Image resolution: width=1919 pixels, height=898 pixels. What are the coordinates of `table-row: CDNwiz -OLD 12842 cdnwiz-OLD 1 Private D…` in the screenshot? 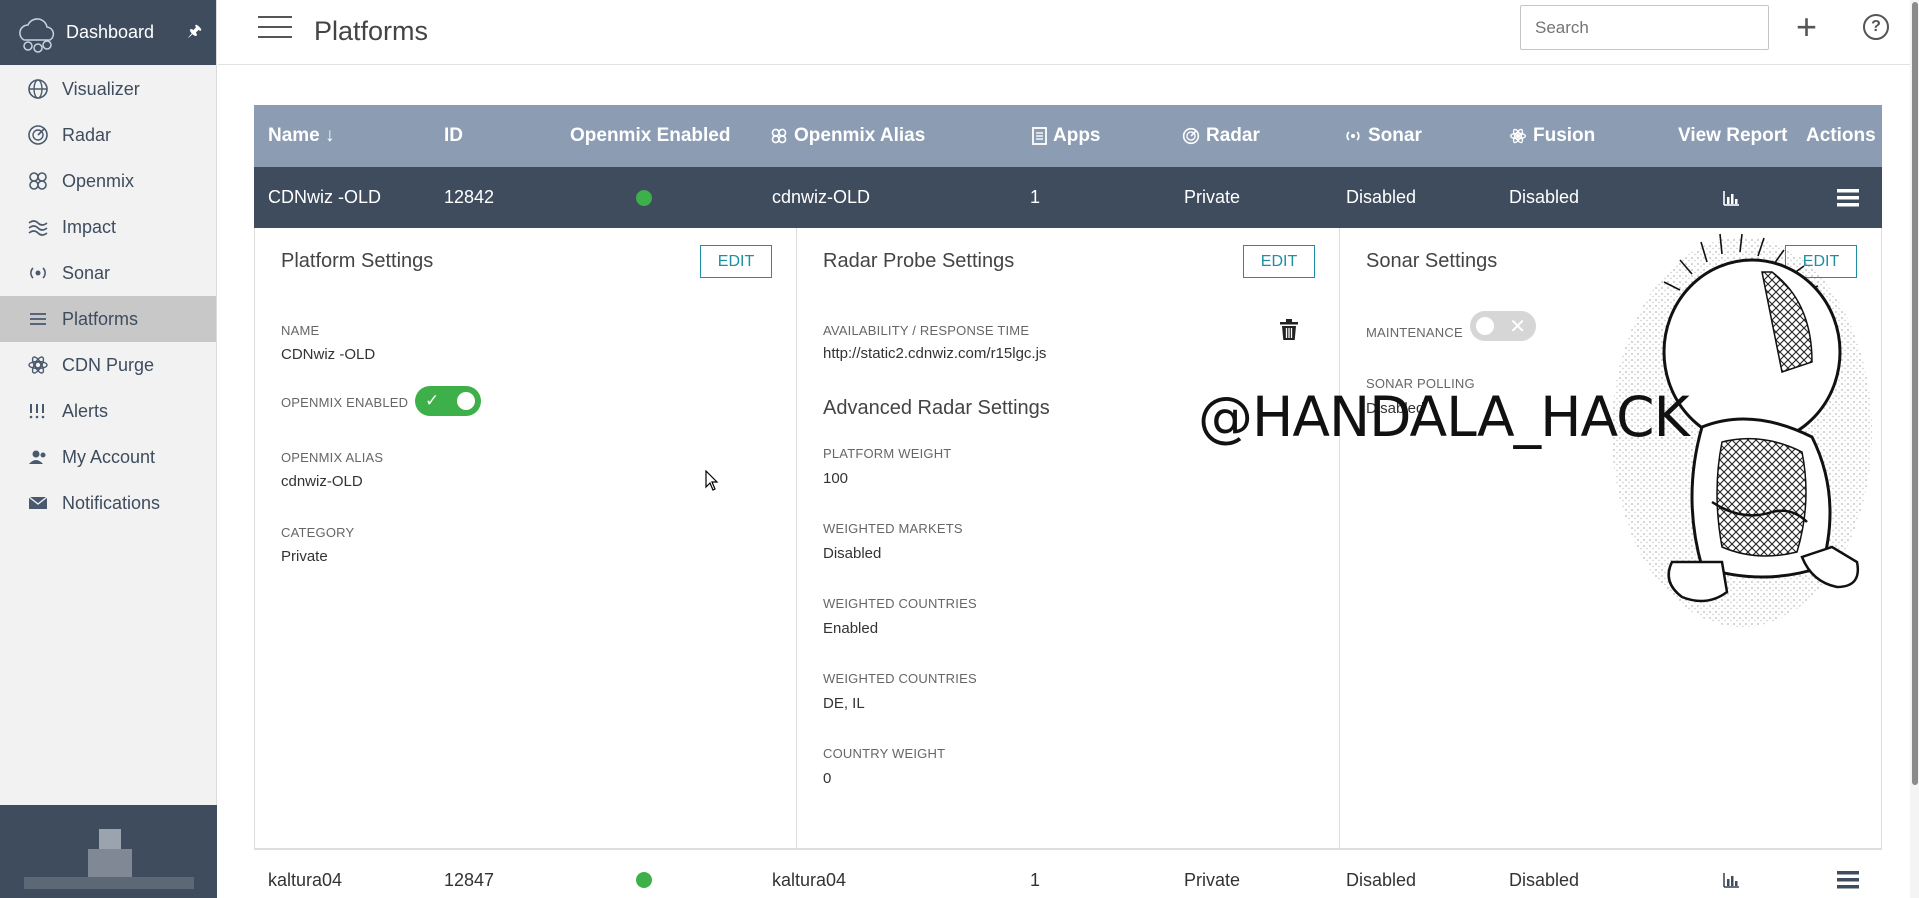 It's located at (1068, 197).